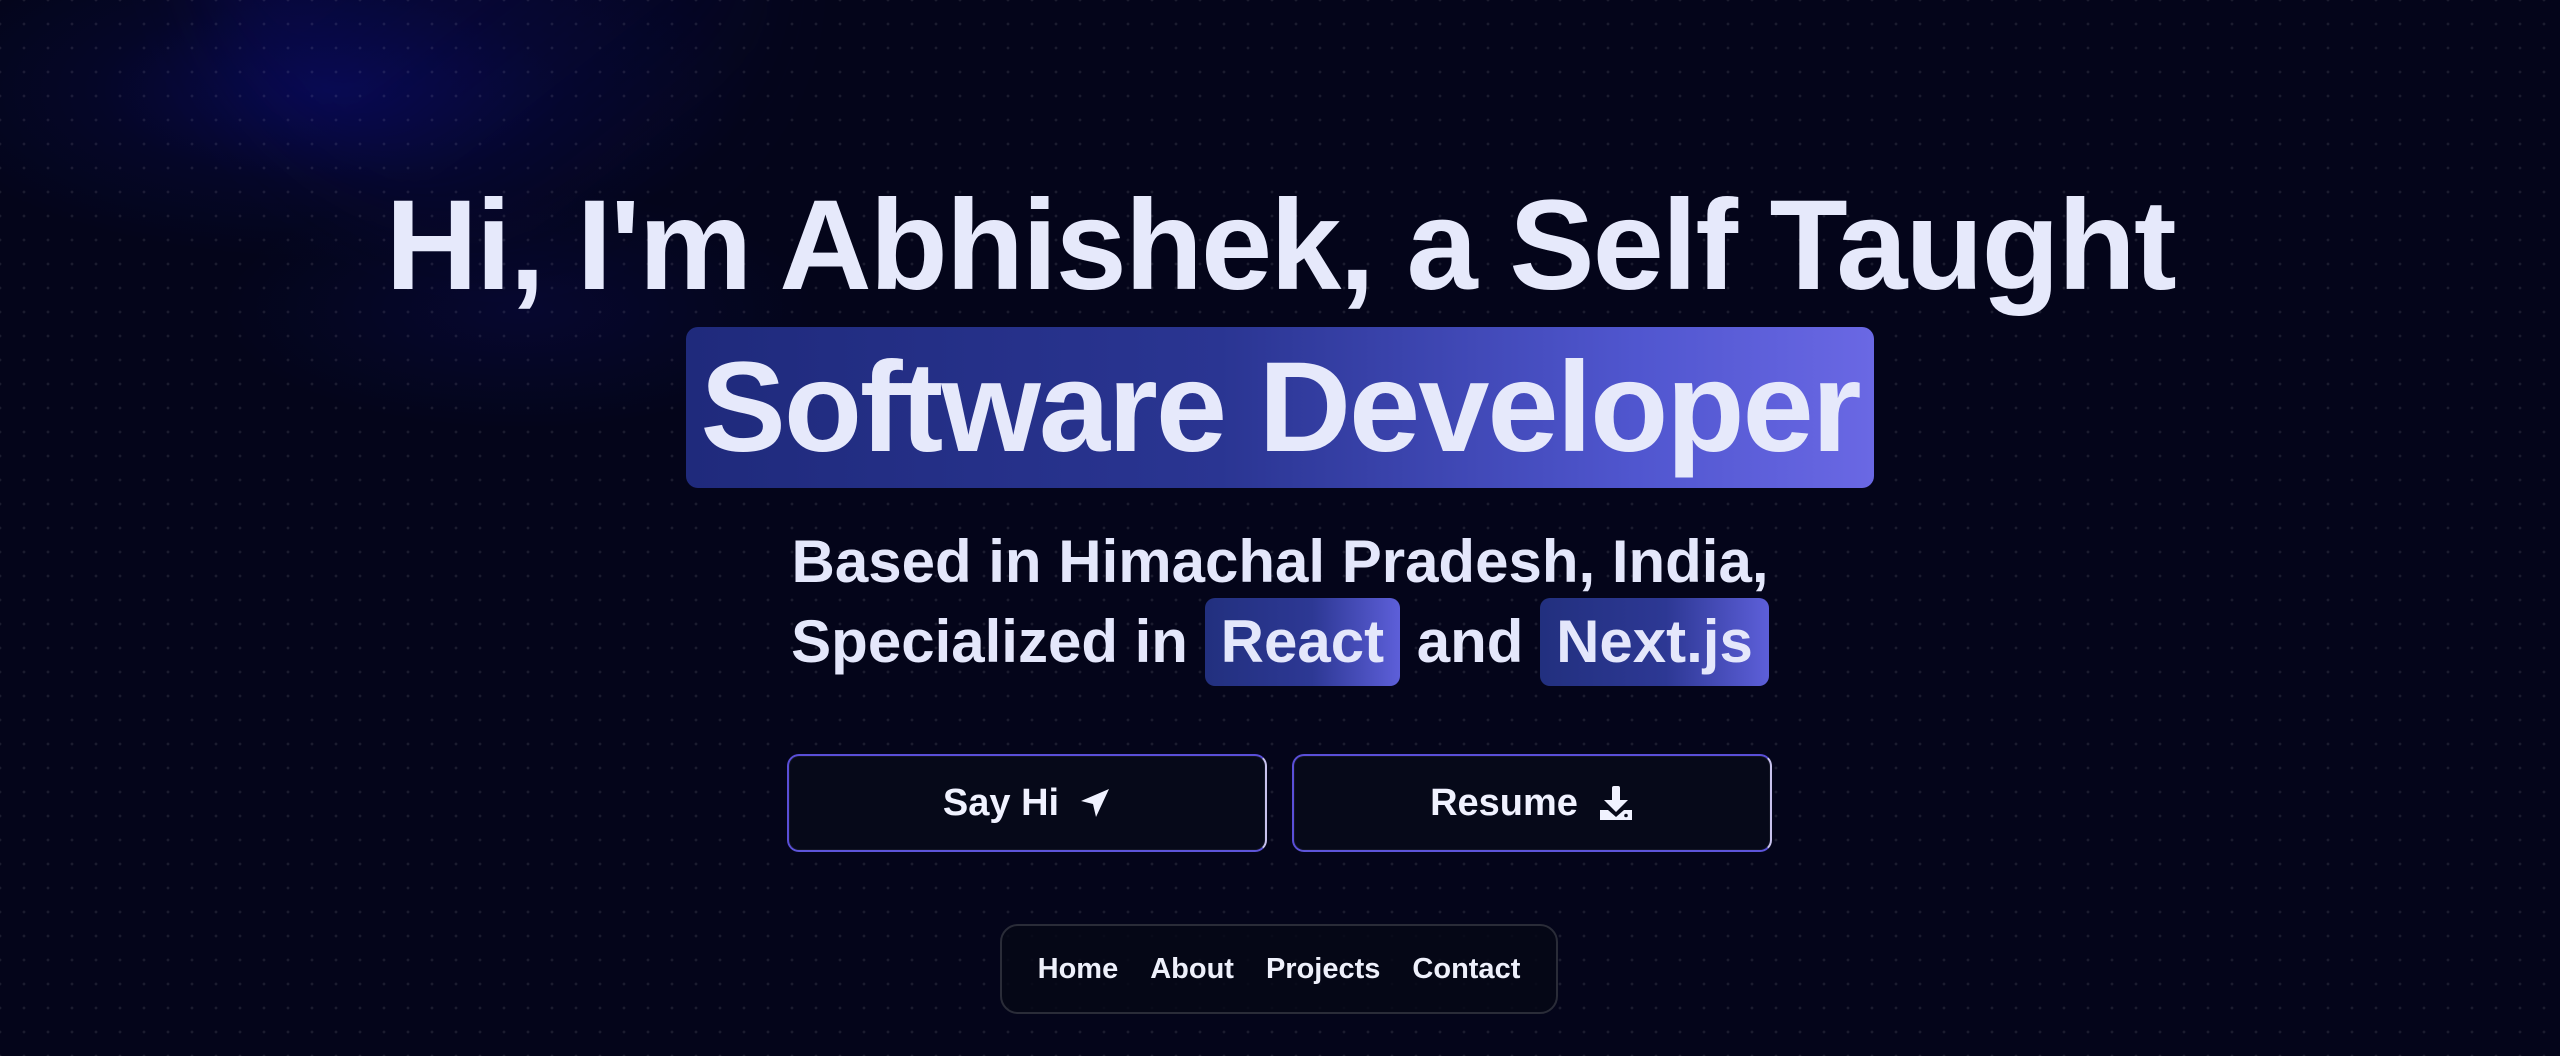 The width and height of the screenshot is (2560, 1056). I want to click on resume-button: Resume, so click(1532, 803).